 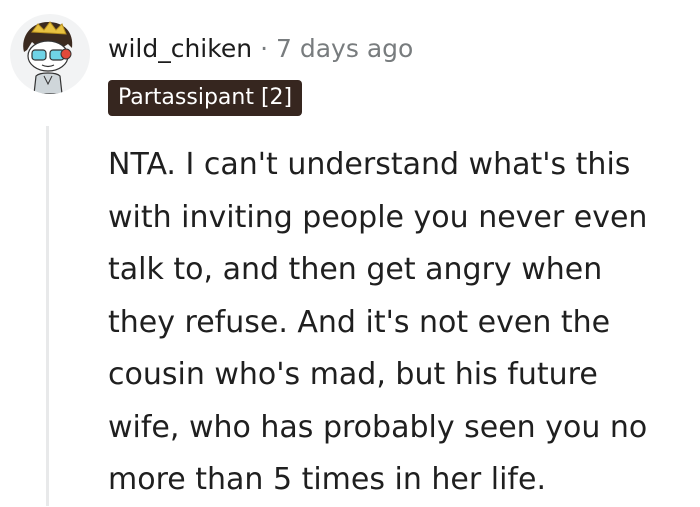 I want to click on comment-text-line: talk to, and then get angry when, so click(x=355, y=269).